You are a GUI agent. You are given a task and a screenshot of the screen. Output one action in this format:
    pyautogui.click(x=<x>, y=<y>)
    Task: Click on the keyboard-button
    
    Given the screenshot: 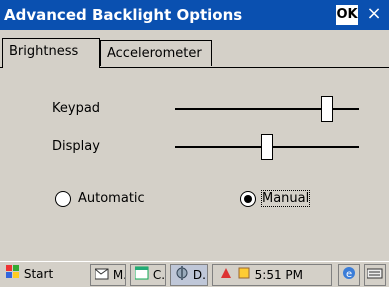 What is the action you would take?
    pyautogui.click(x=375, y=275)
    